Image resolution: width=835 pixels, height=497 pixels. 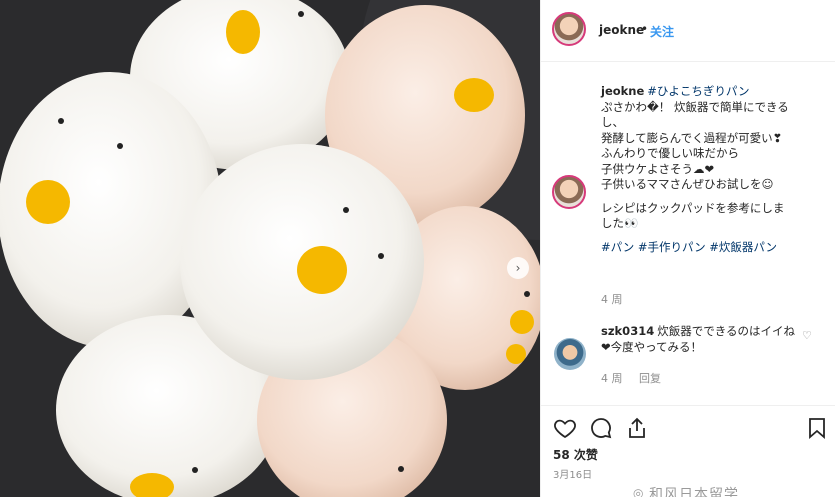 I want to click on next-photo-button: ›, so click(x=518, y=268).